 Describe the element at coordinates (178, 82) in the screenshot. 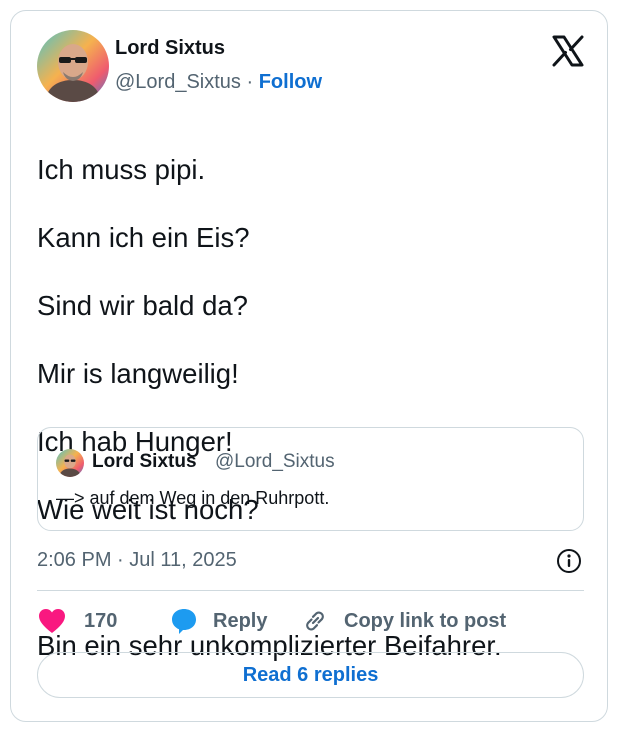

I see `author-handle: @Lord_Sixtus` at that location.